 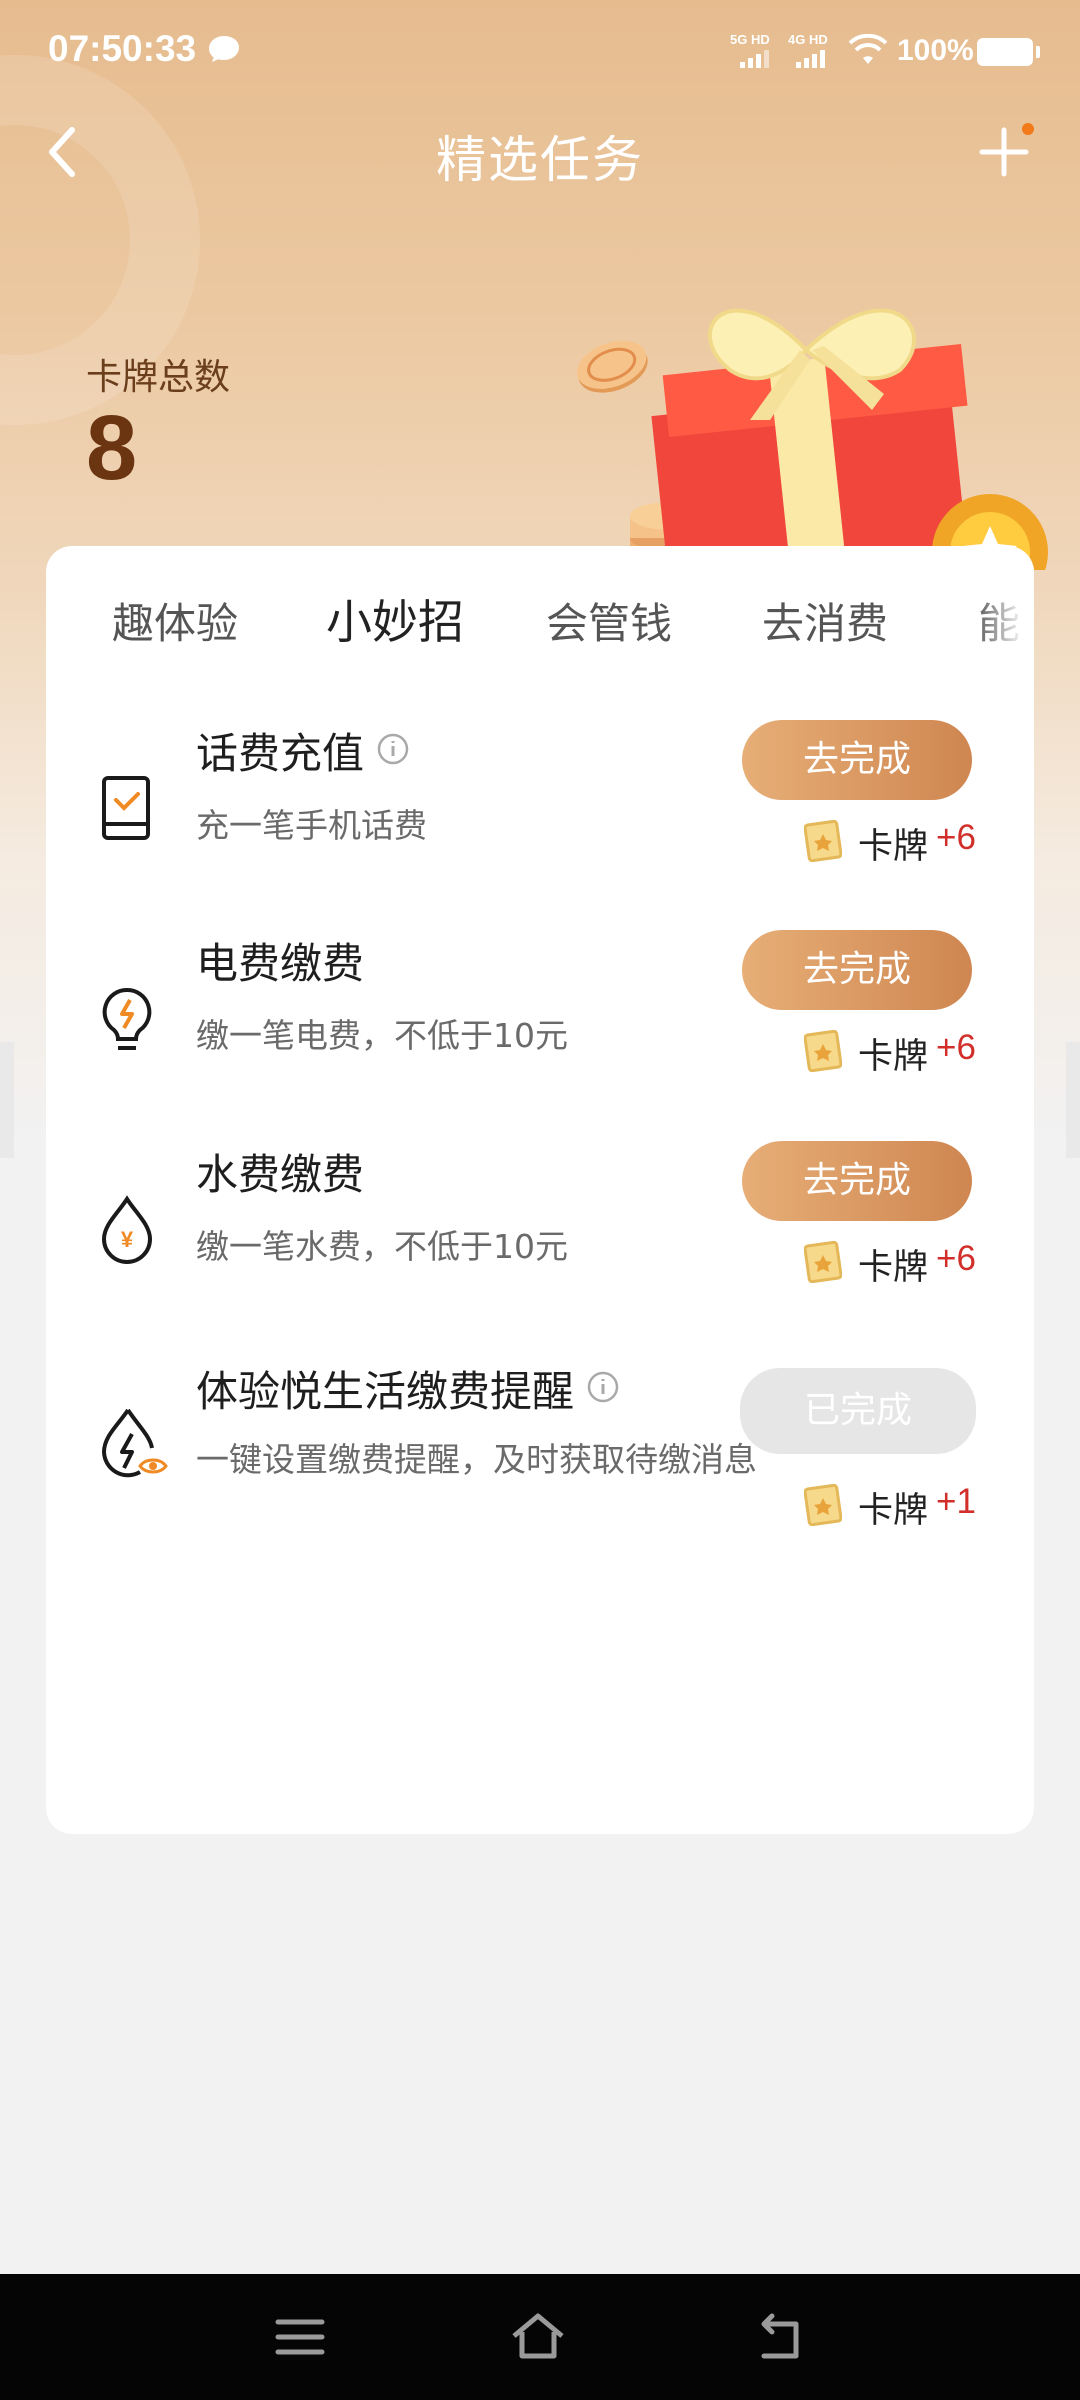 I want to click on tab-bar: 趣体验 小妙招 会管钱 去消费 能力, so click(x=540, y=611).